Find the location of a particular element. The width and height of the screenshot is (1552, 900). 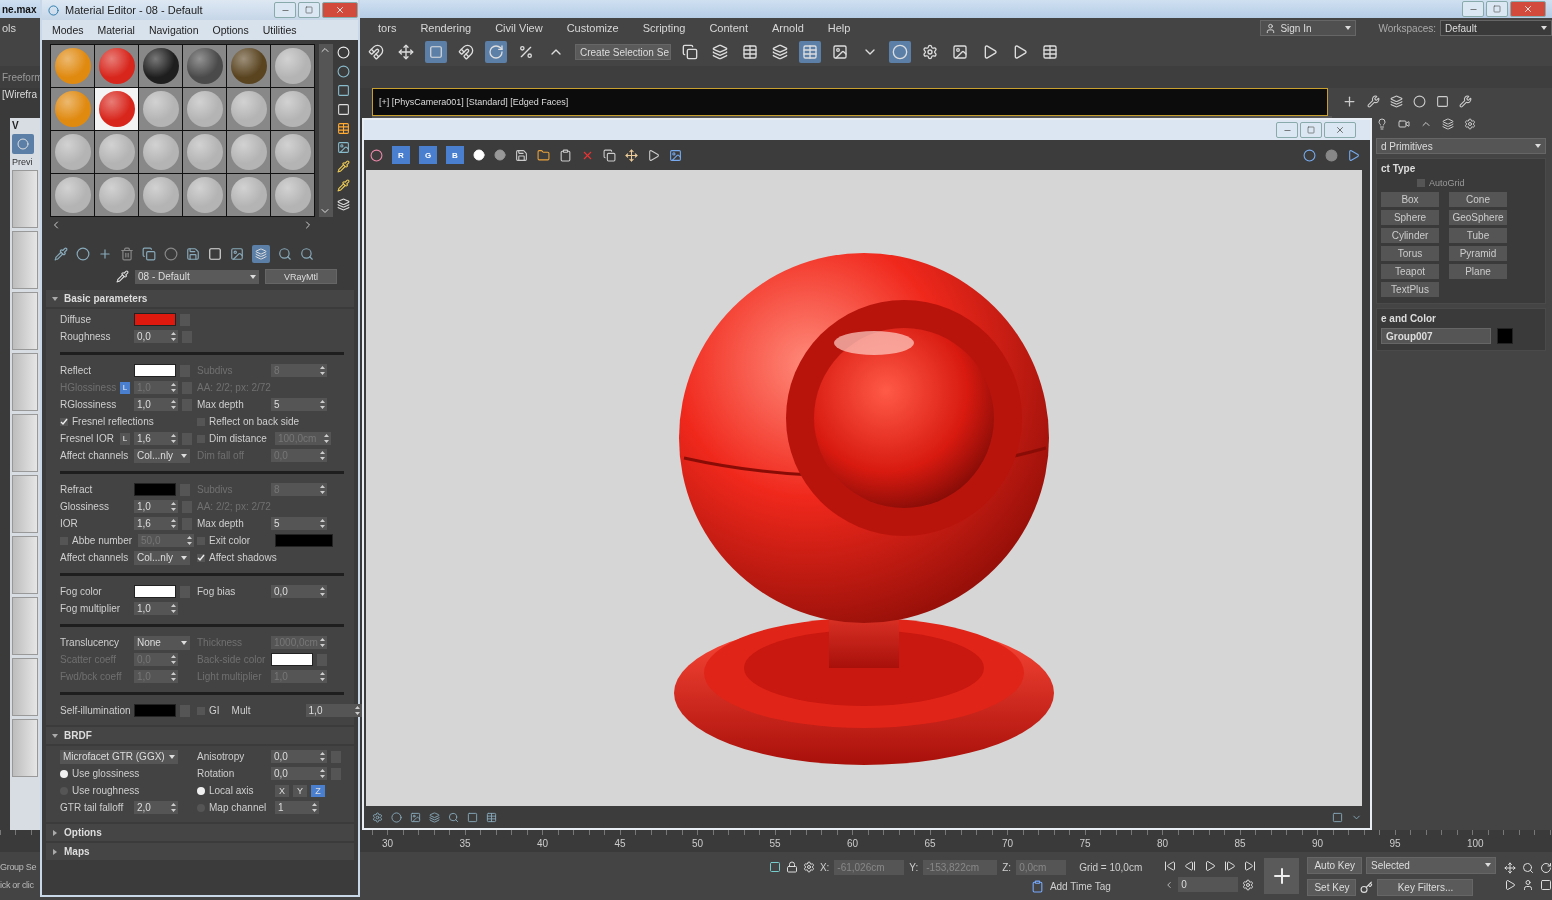

play-icon is located at coordinates (1210, 866).